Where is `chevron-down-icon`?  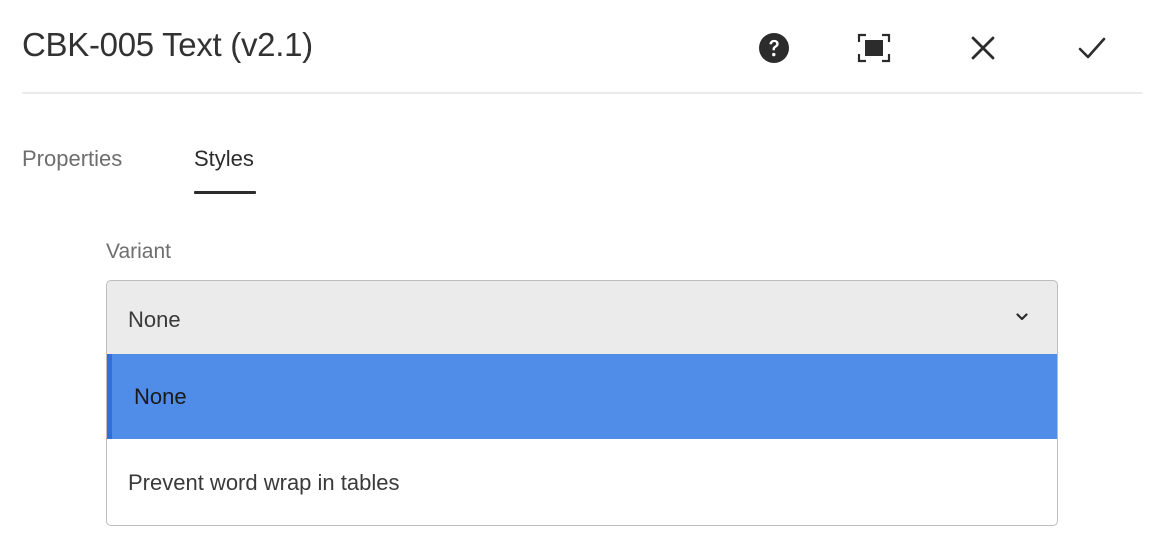 chevron-down-icon is located at coordinates (1022, 317).